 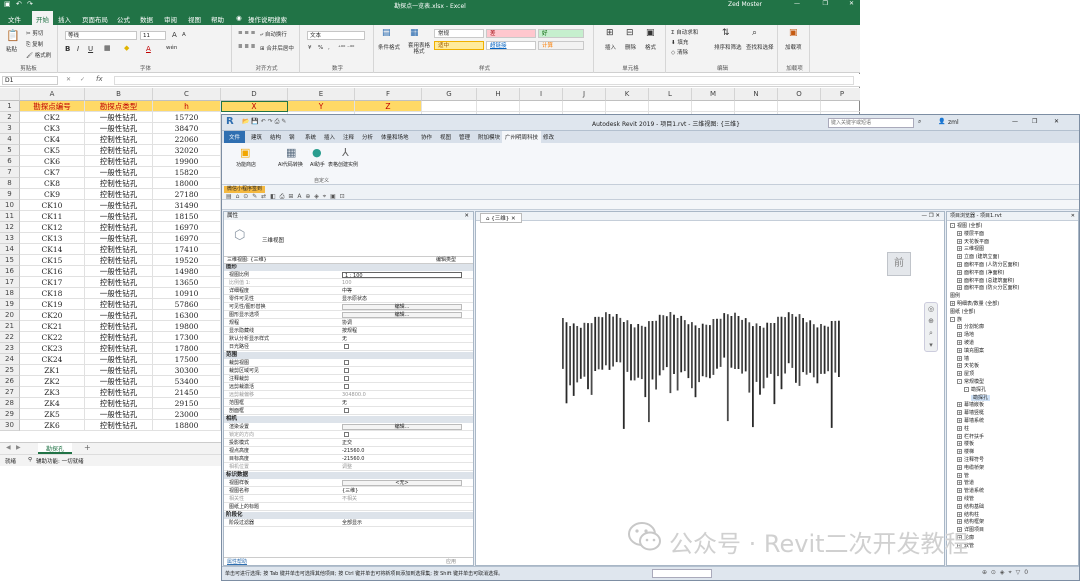 I want to click on format-cell-icon: ▣, so click(x=650, y=33).